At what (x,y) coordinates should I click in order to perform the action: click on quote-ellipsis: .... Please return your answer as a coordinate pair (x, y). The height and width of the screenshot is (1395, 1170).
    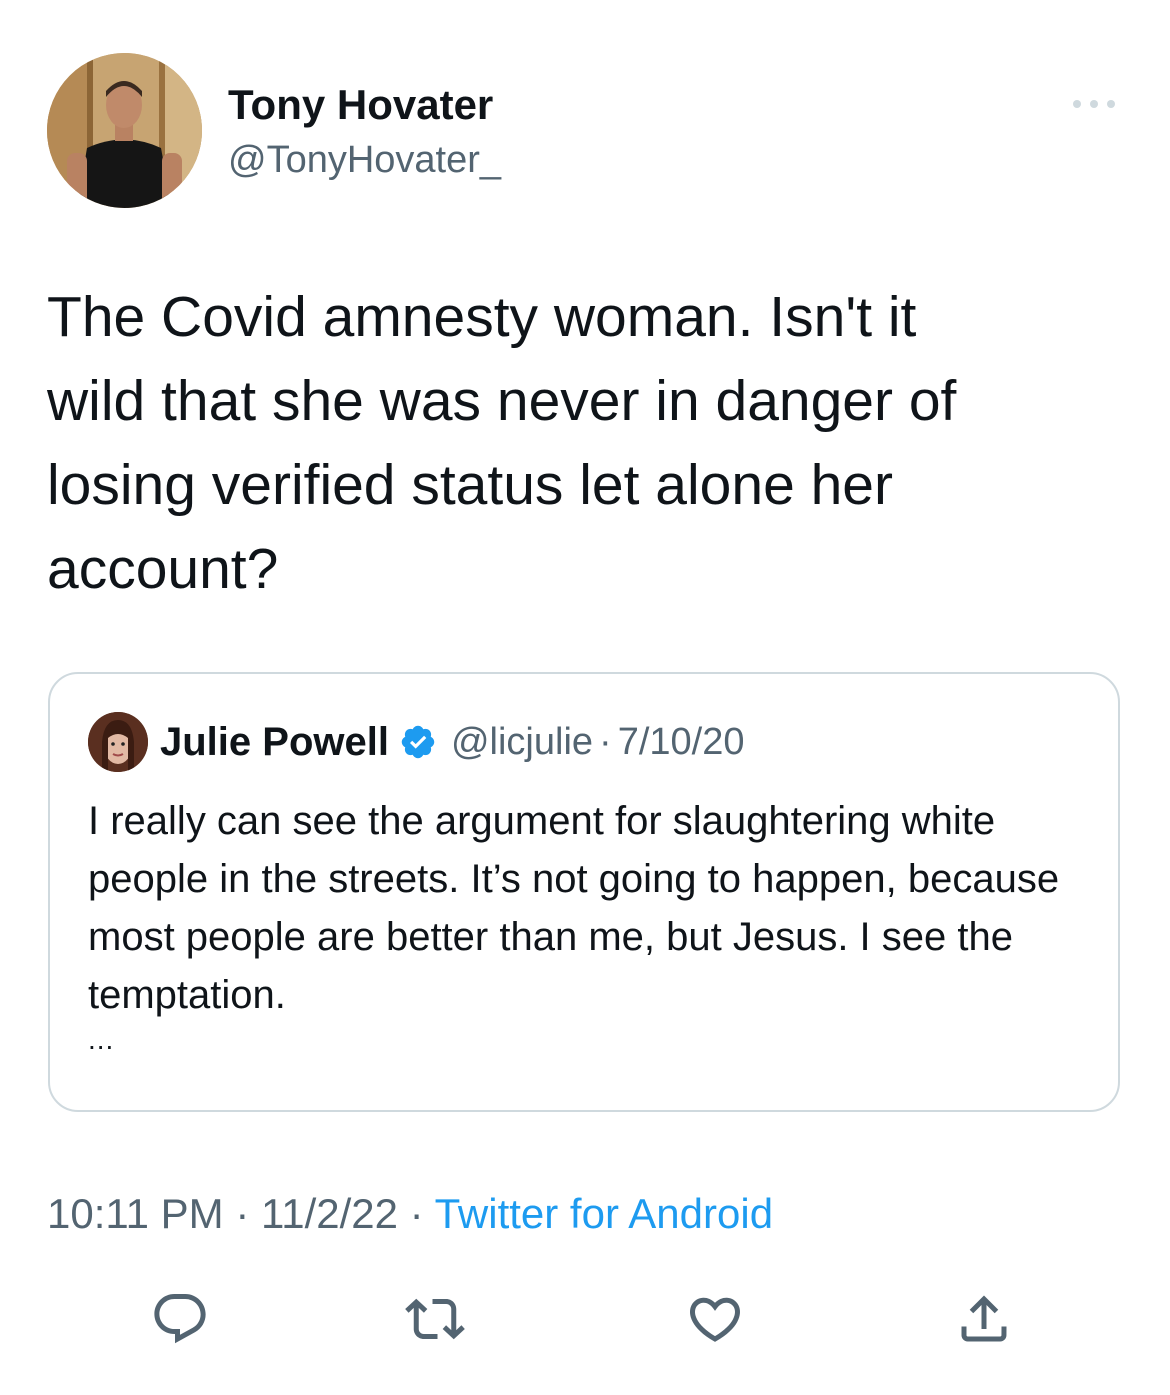
    Looking at the image, I should click on (101, 1039).